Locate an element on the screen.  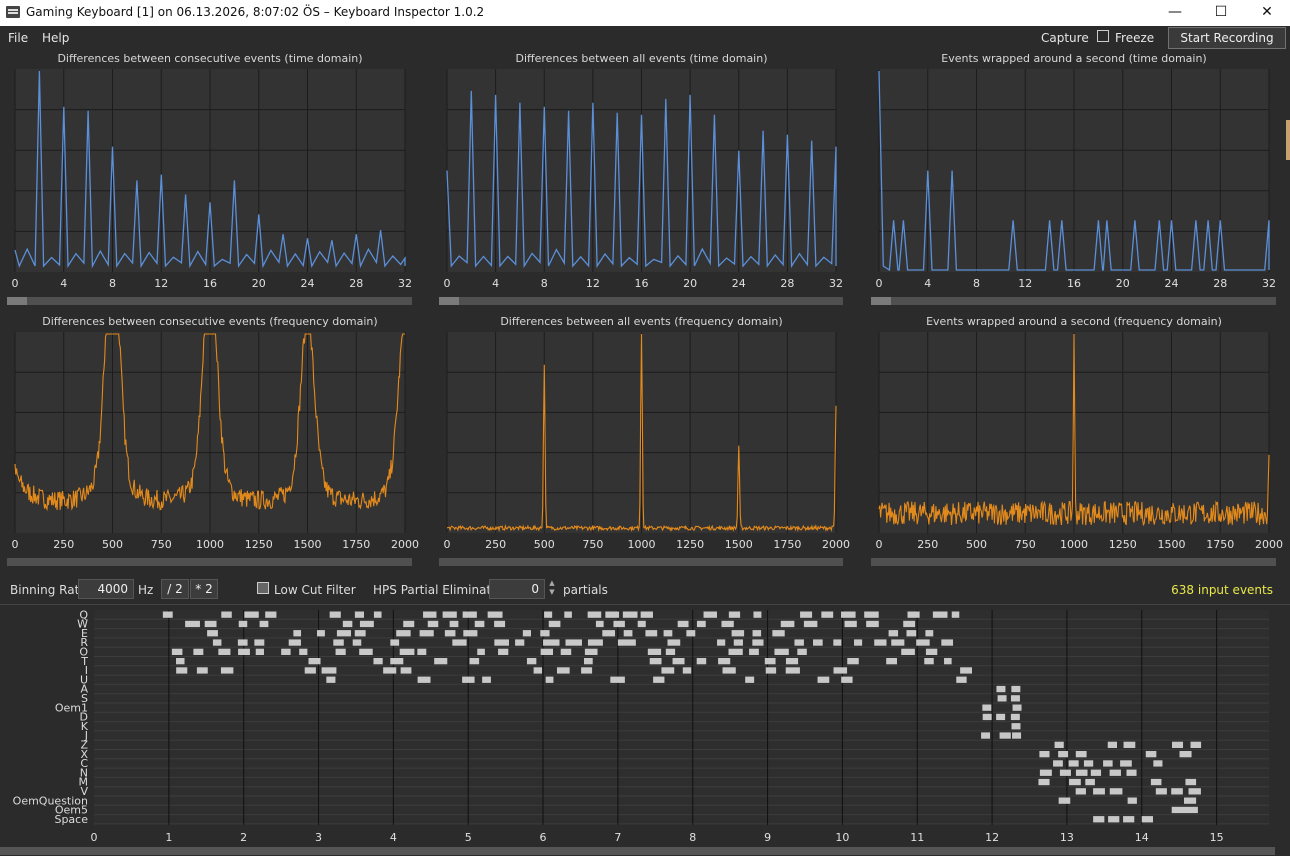
x-tick-label: 1000 is located at coordinates (642, 544).